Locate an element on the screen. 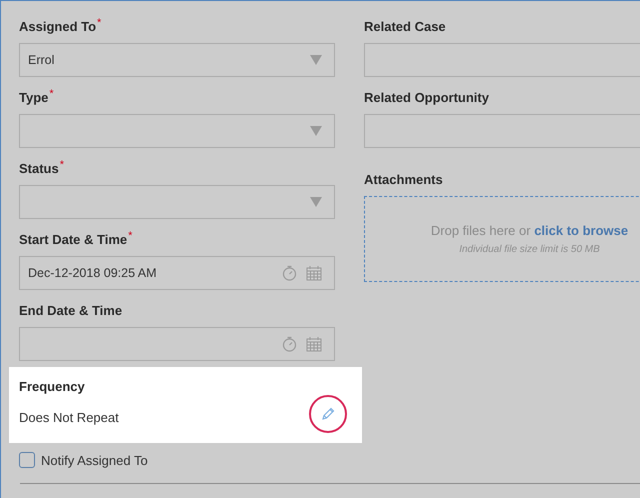 The width and height of the screenshot is (640, 498). field-value: Dec-12-2018 09:25 AM is located at coordinates (92, 273).